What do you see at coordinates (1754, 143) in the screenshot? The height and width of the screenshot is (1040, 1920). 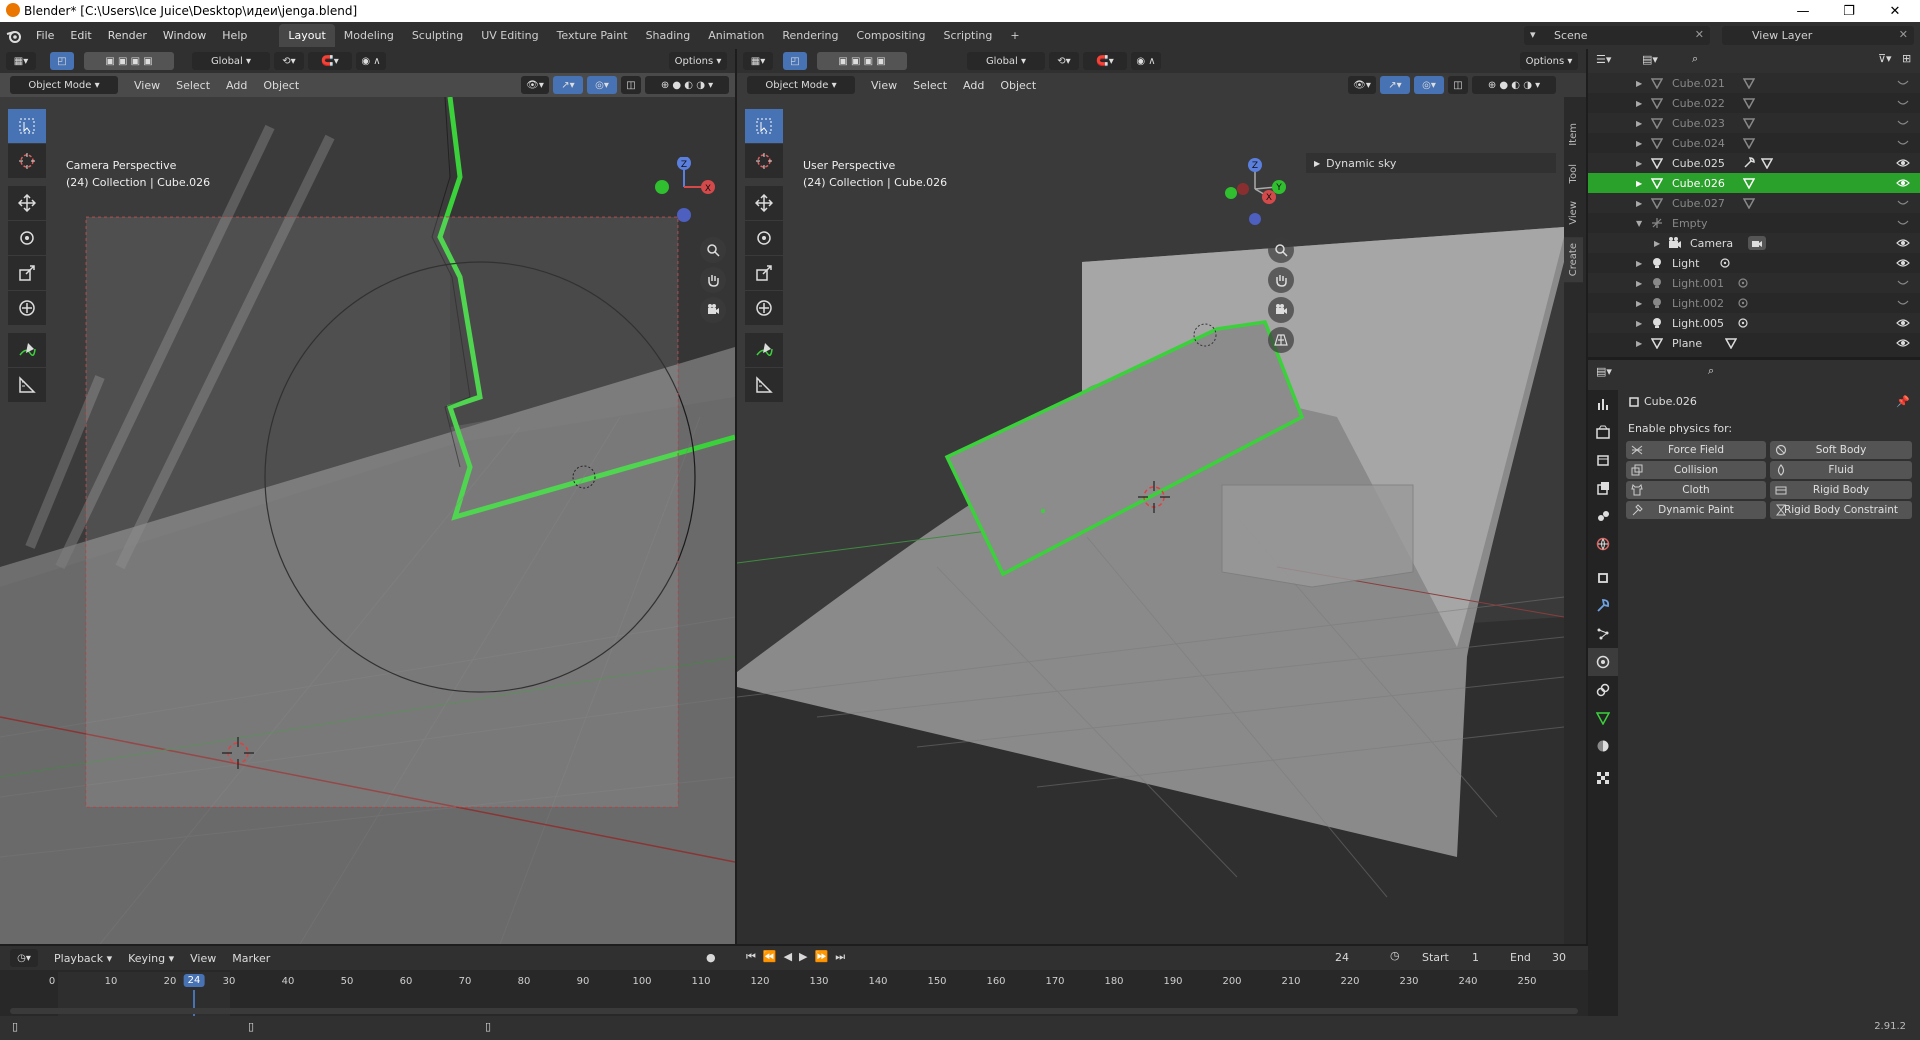 I see `outliner-row-cube024: ▶ Cube.024` at bounding box center [1754, 143].